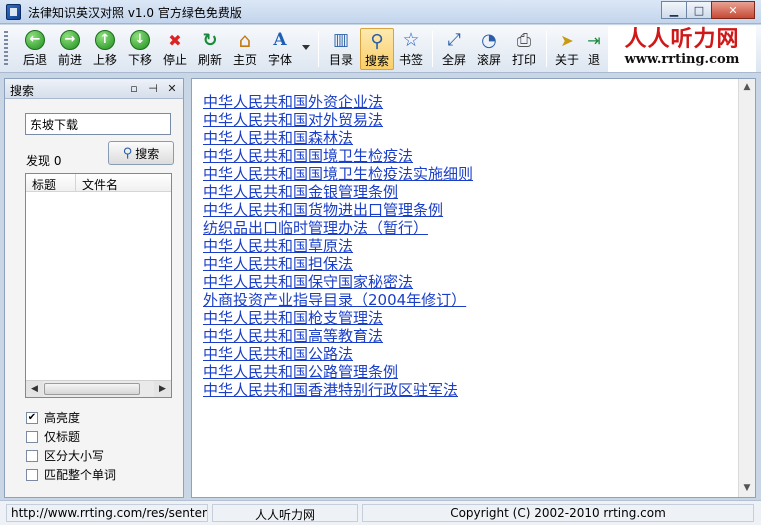 The width and height of the screenshot is (761, 525). I want to click on search-button: ⚲ 搜索, so click(141, 153).